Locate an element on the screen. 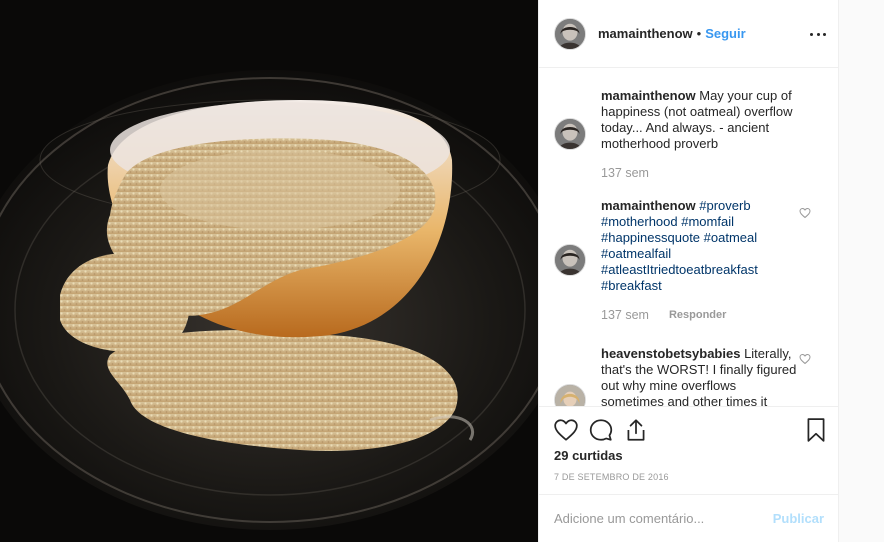 The width and height of the screenshot is (884, 542). save-bookmark-icon is located at coordinates (816, 430).